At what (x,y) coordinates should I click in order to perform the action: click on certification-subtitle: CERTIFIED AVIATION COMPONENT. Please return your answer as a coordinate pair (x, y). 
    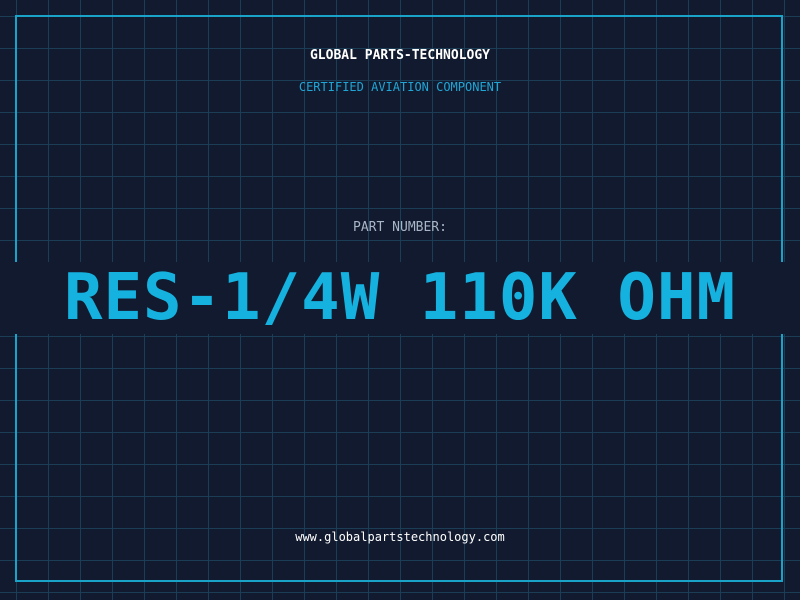
    Looking at the image, I should click on (400, 87).